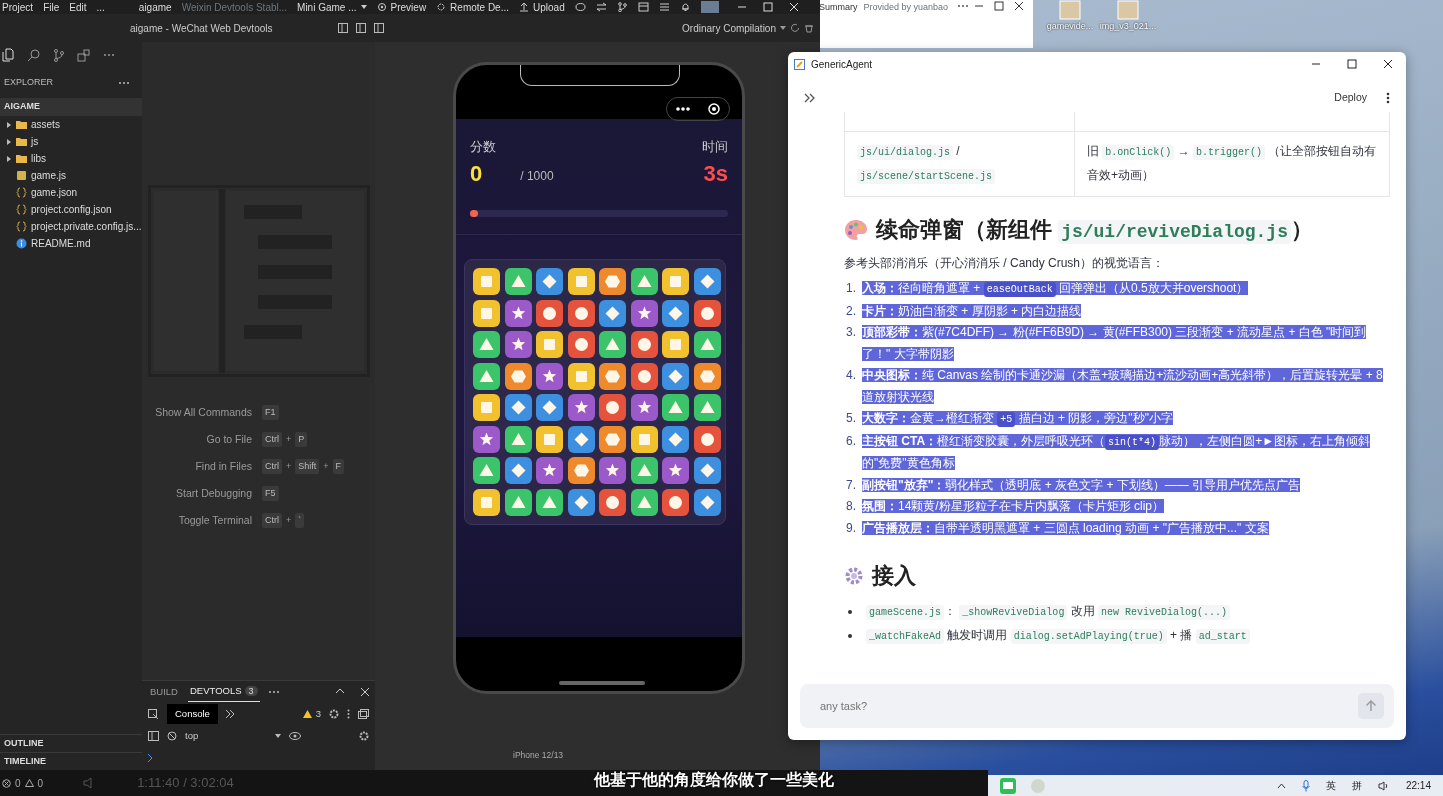 The width and height of the screenshot is (1443, 796). Describe the element at coordinates (643, 7) in the screenshot. I see `layout-icon` at that location.